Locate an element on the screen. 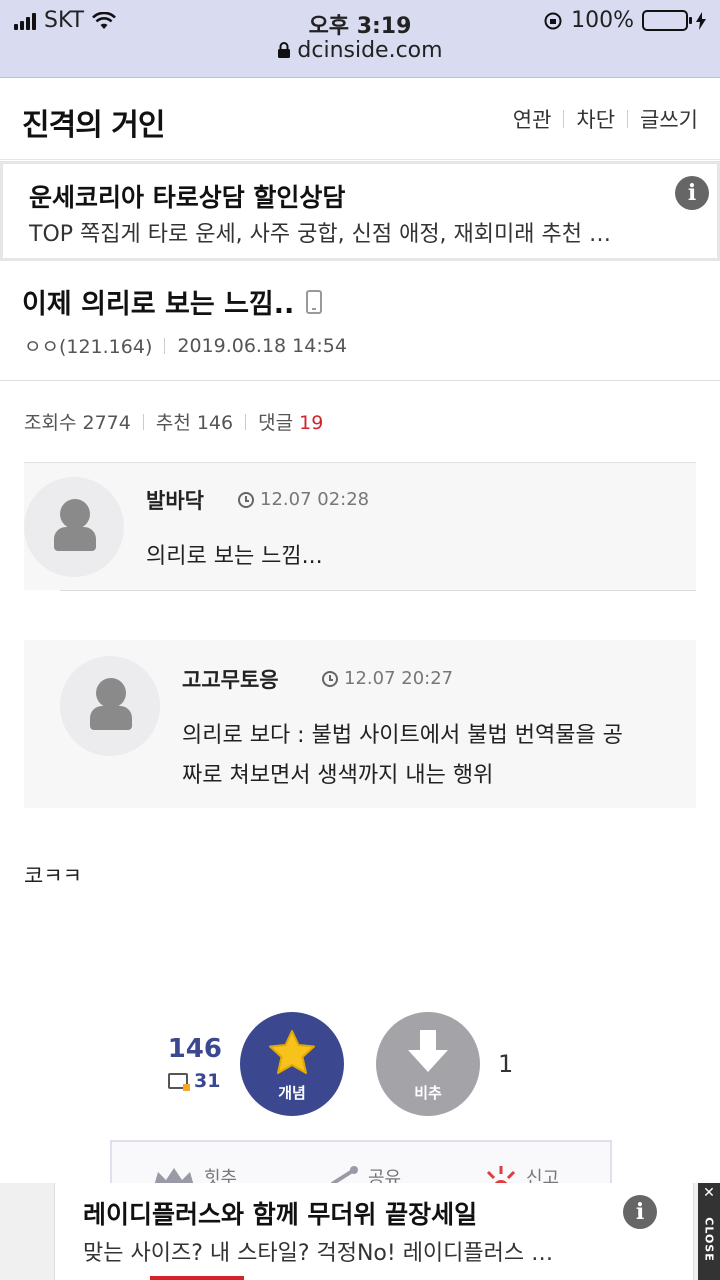  comment-time: 12.07 20:27 is located at coordinates (387, 678).